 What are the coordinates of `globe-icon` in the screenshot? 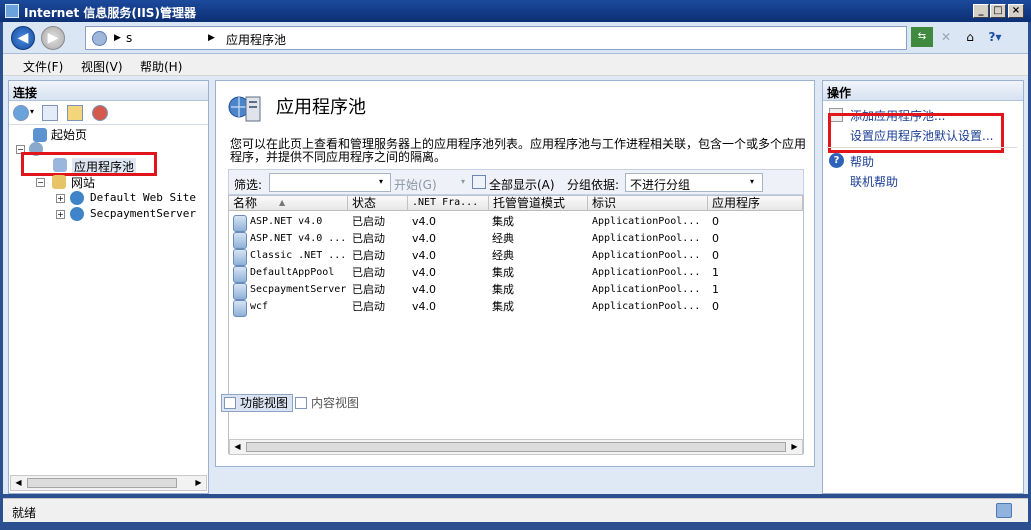 It's located at (77, 214).